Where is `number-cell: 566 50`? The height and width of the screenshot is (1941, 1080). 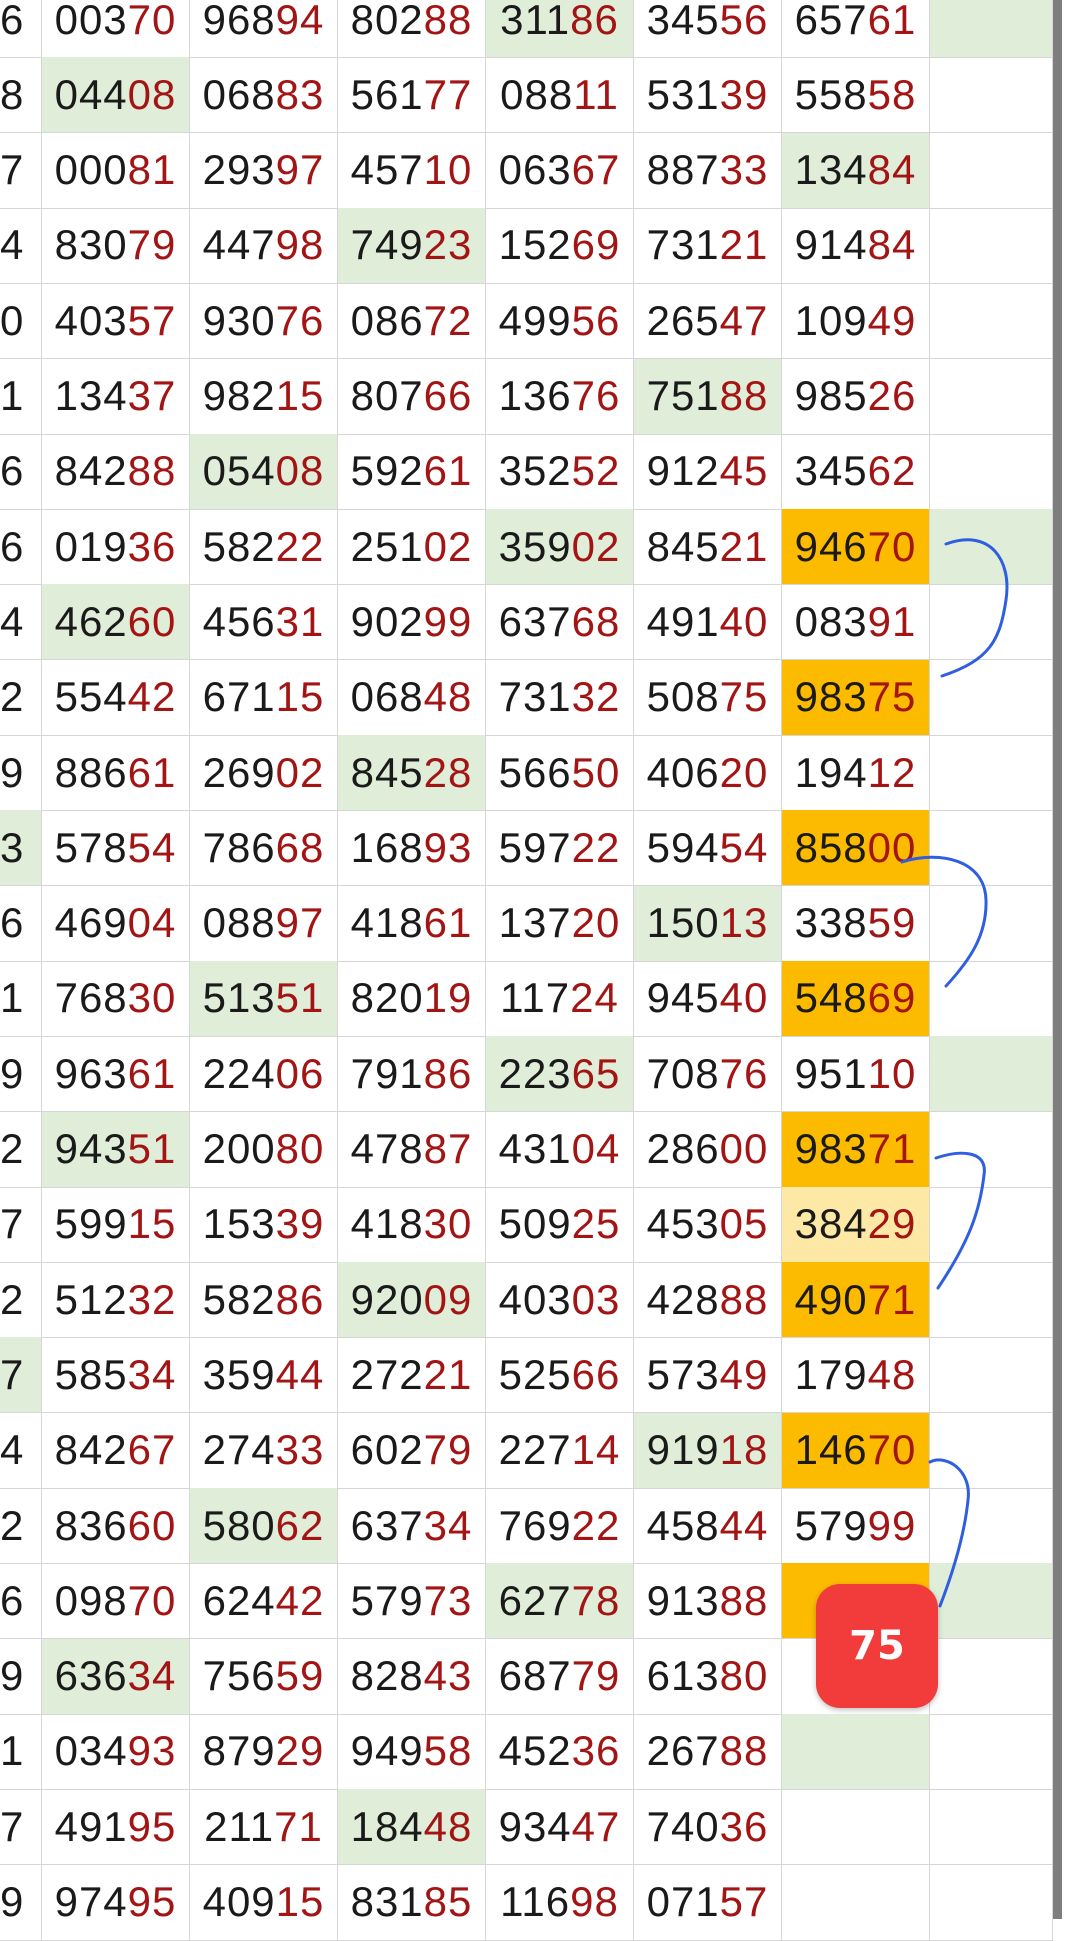 number-cell: 566 50 is located at coordinates (560, 773).